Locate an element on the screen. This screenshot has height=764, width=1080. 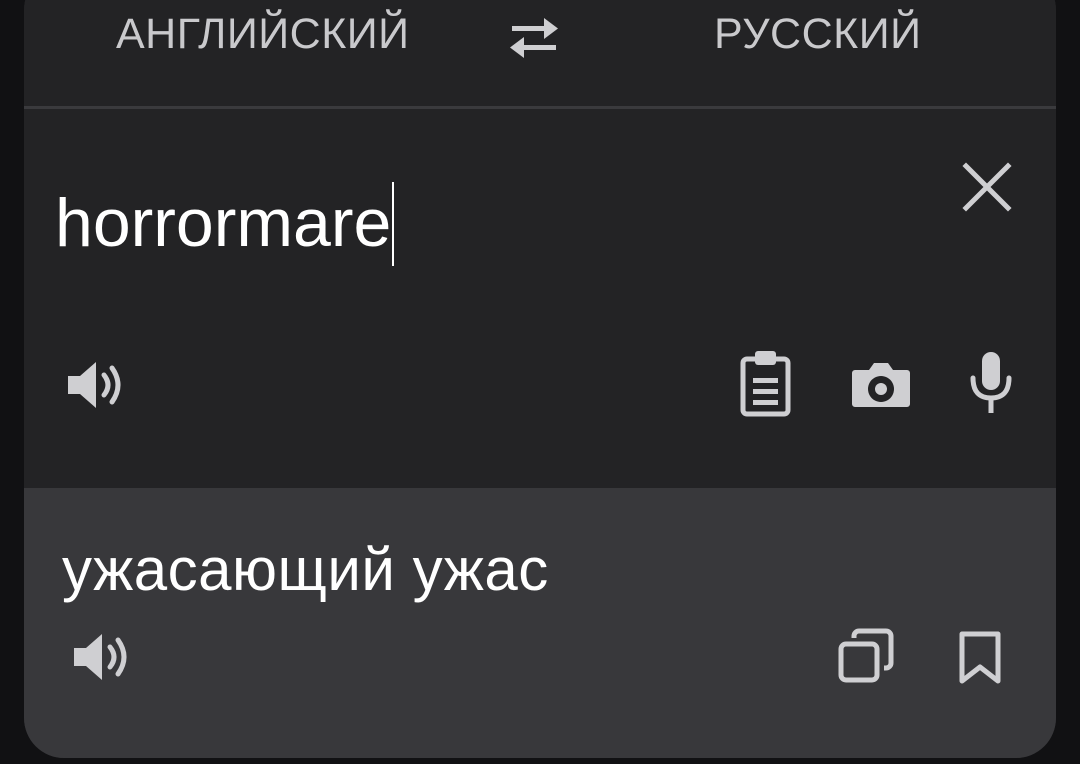
bookmark-icon is located at coordinates (980, 657).